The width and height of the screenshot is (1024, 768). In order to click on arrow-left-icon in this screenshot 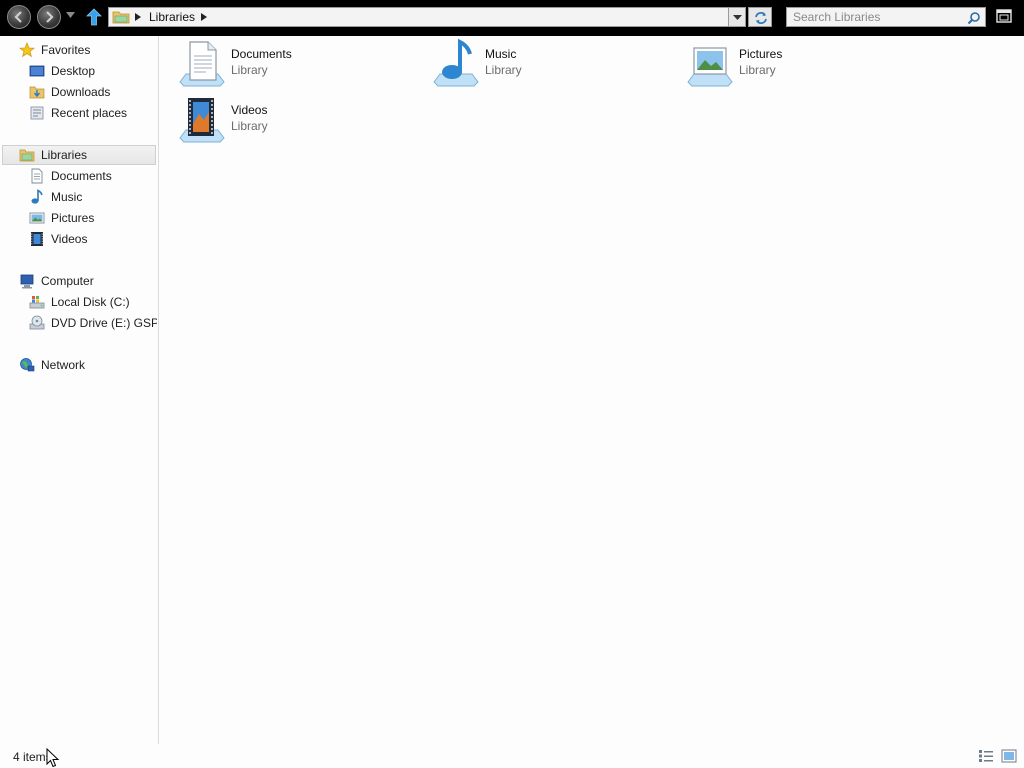, I will do `click(18, 17)`.